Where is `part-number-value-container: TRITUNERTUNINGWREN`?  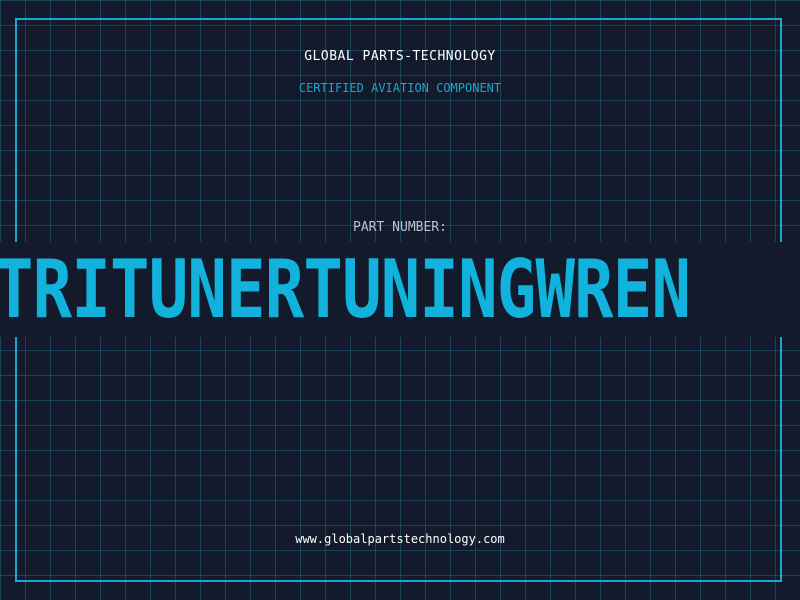 part-number-value-container: TRITUNERTUNINGWREN is located at coordinates (400, 290).